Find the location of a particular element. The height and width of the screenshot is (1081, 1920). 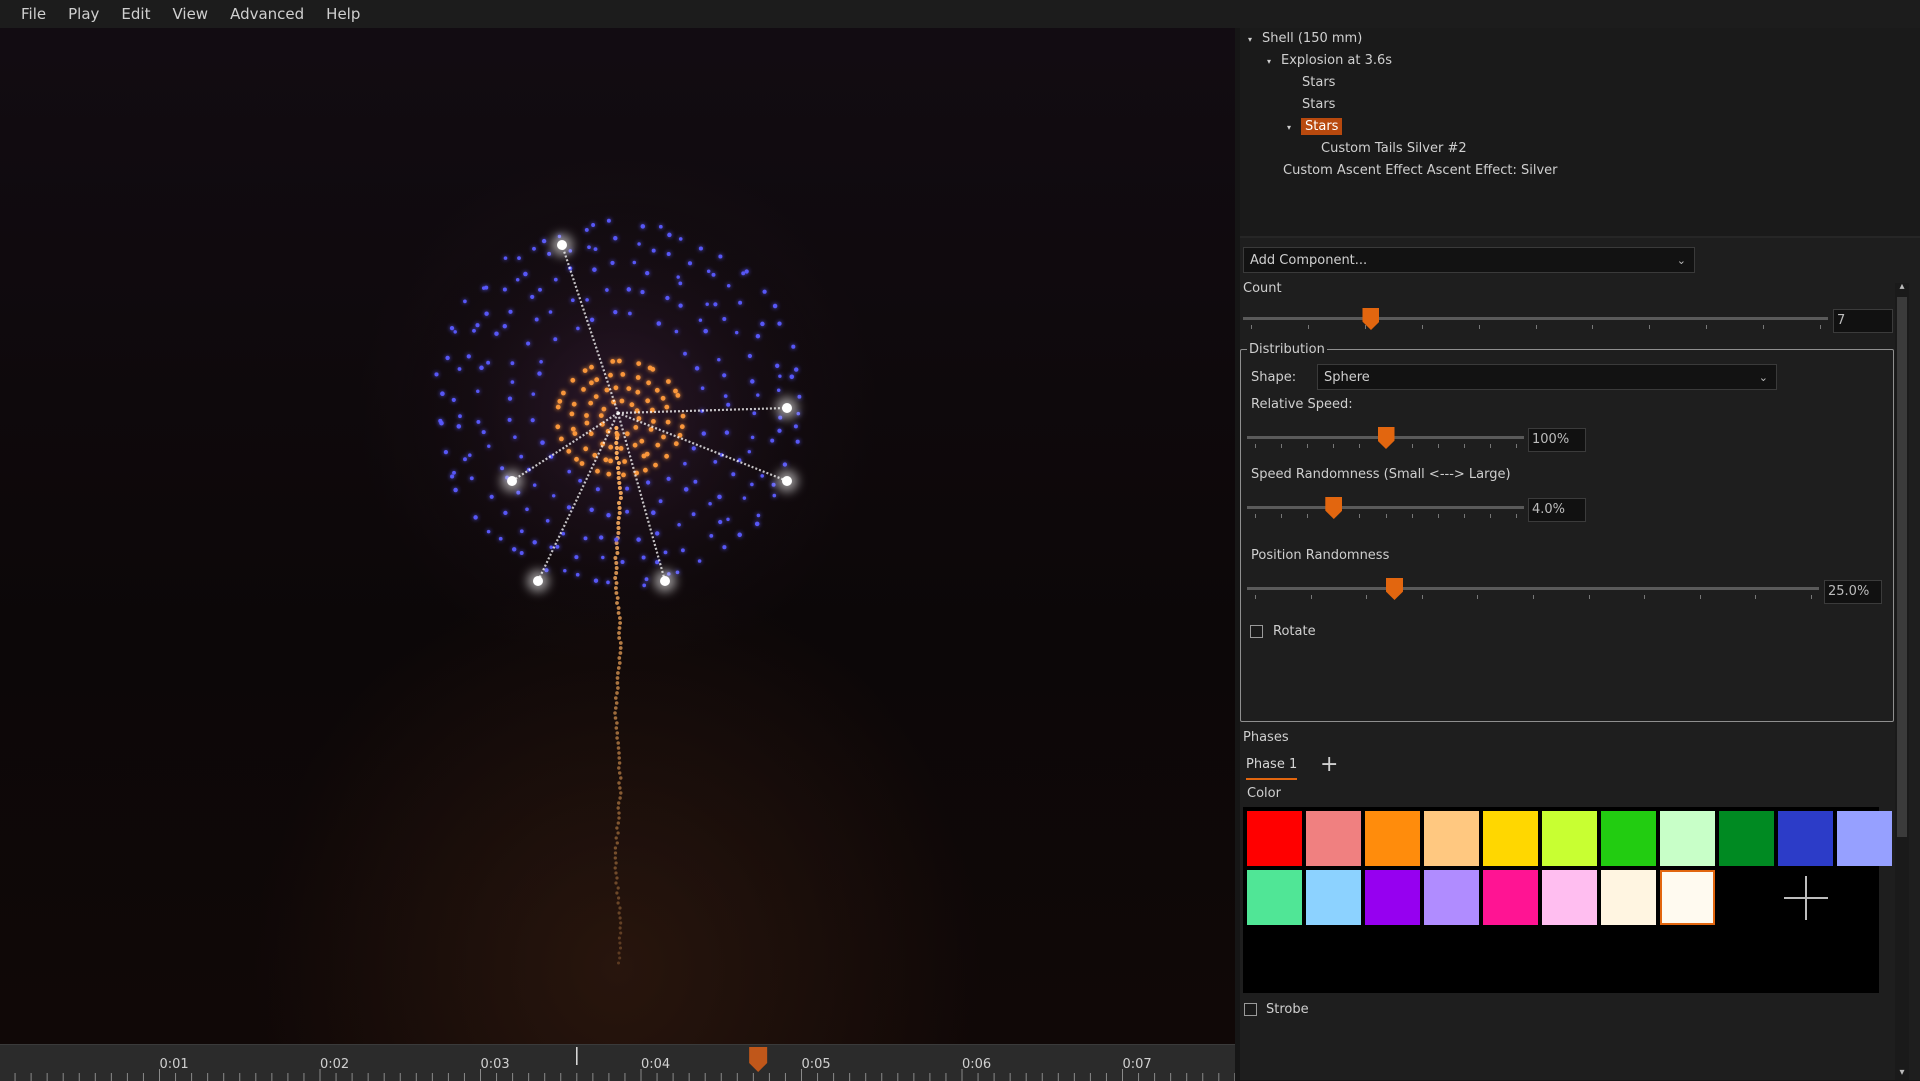

tree-node-stars-selected: ▾ Stars is located at coordinates (1315, 127).